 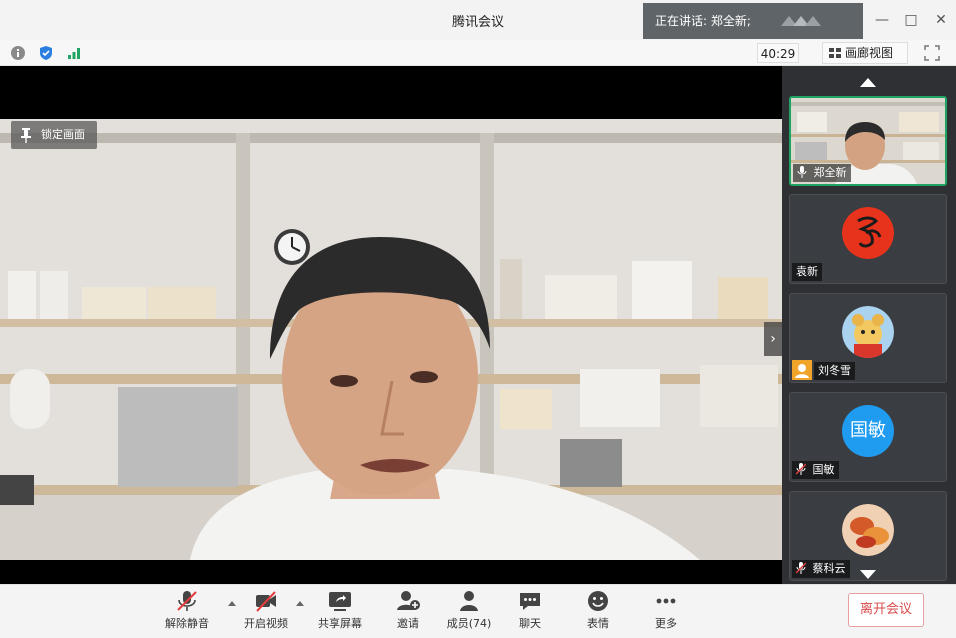 I want to click on chevron-right-icon: ›, so click(x=773, y=339).